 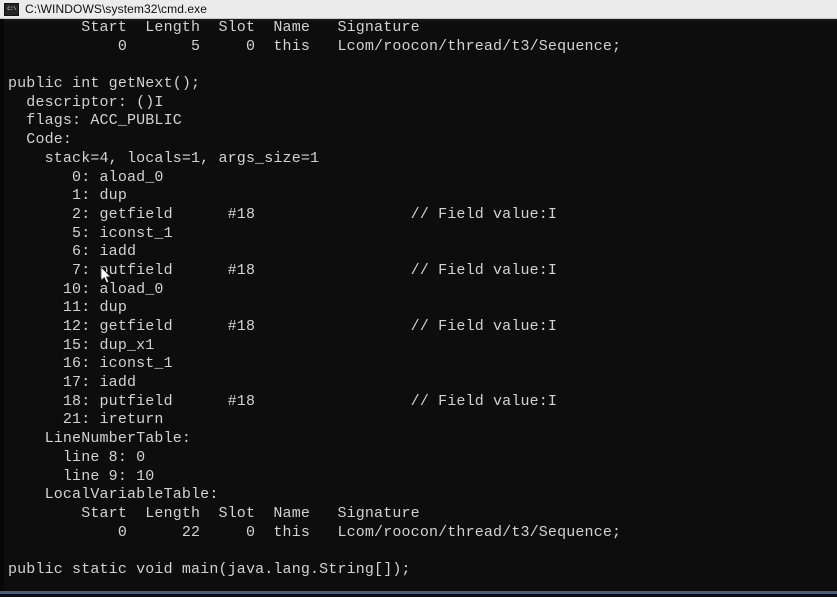 I want to click on console-line: Code:, so click(x=40, y=140).